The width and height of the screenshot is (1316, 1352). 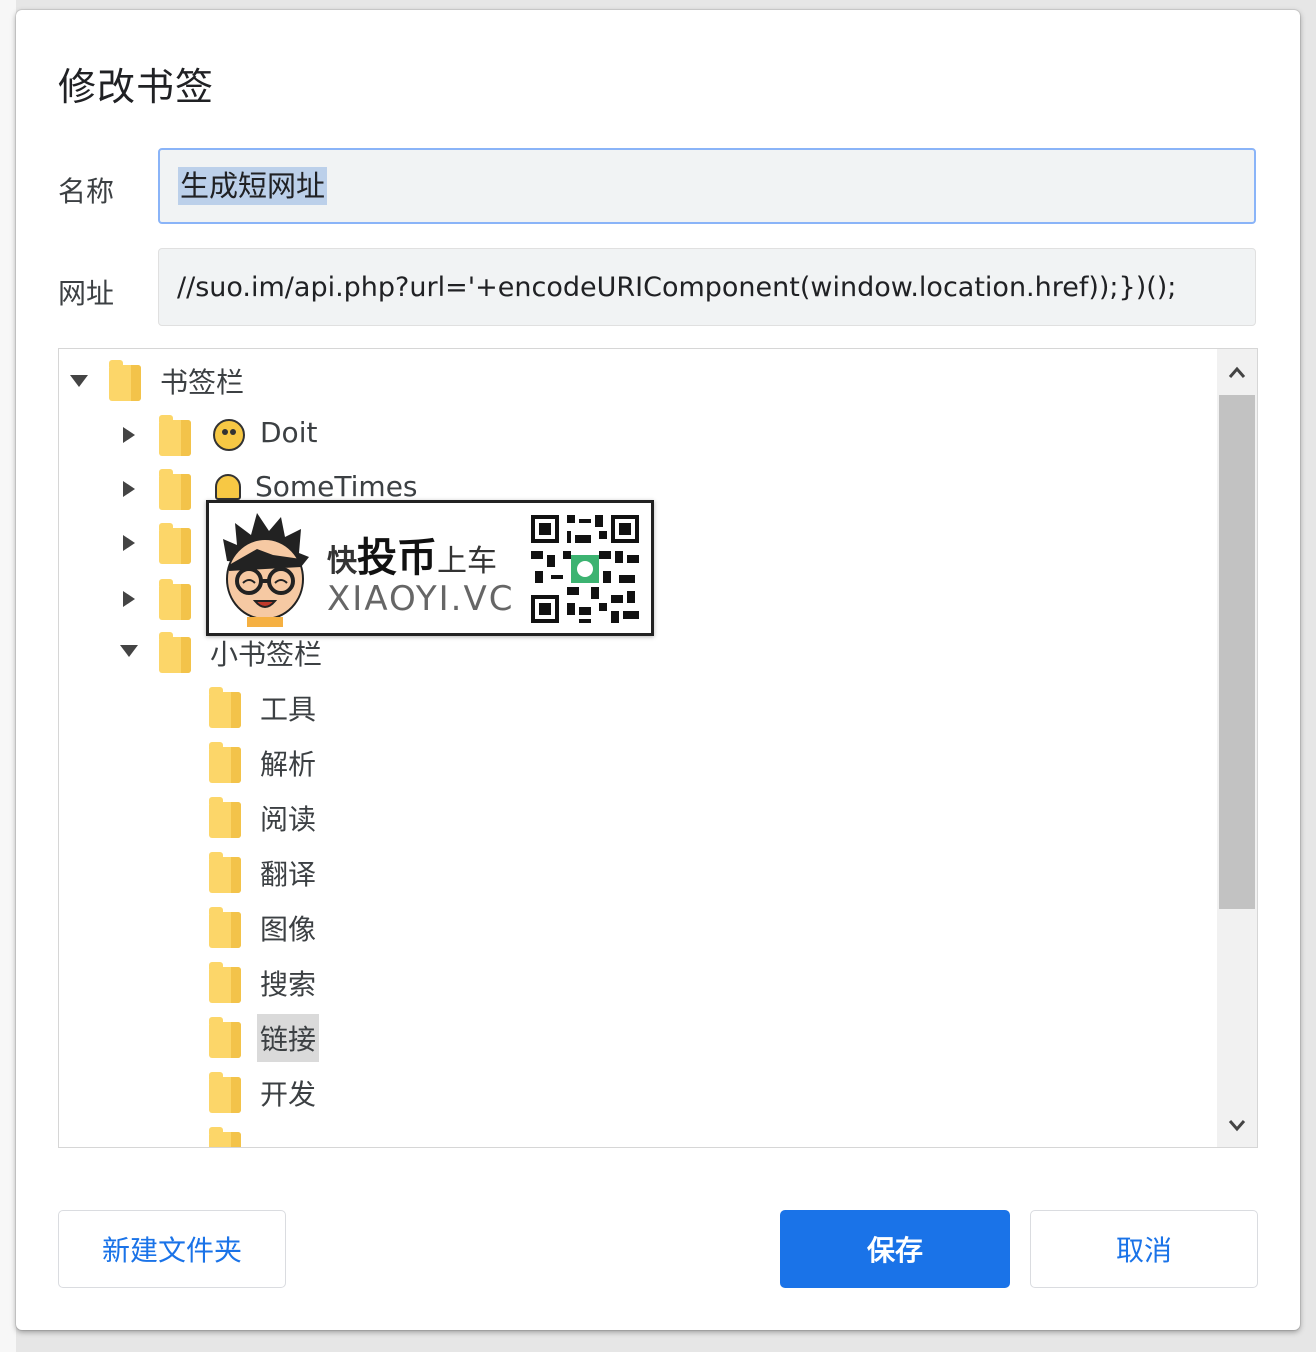 I want to click on bell-emoji-icon, so click(x=228, y=487).